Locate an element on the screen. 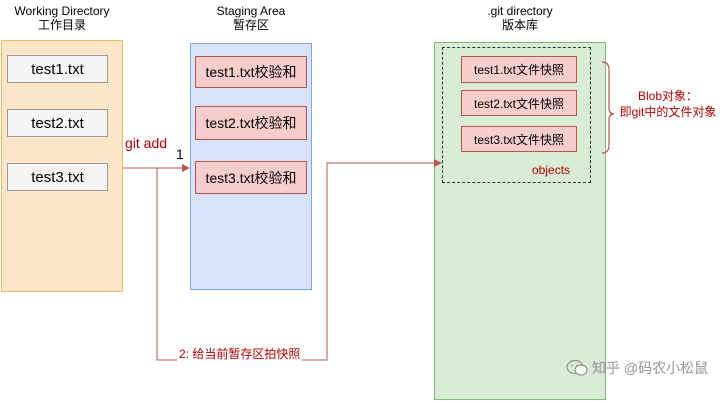 This screenshot has height=401, width=720. git-add-label: git add is located at coordinates (146, 143).